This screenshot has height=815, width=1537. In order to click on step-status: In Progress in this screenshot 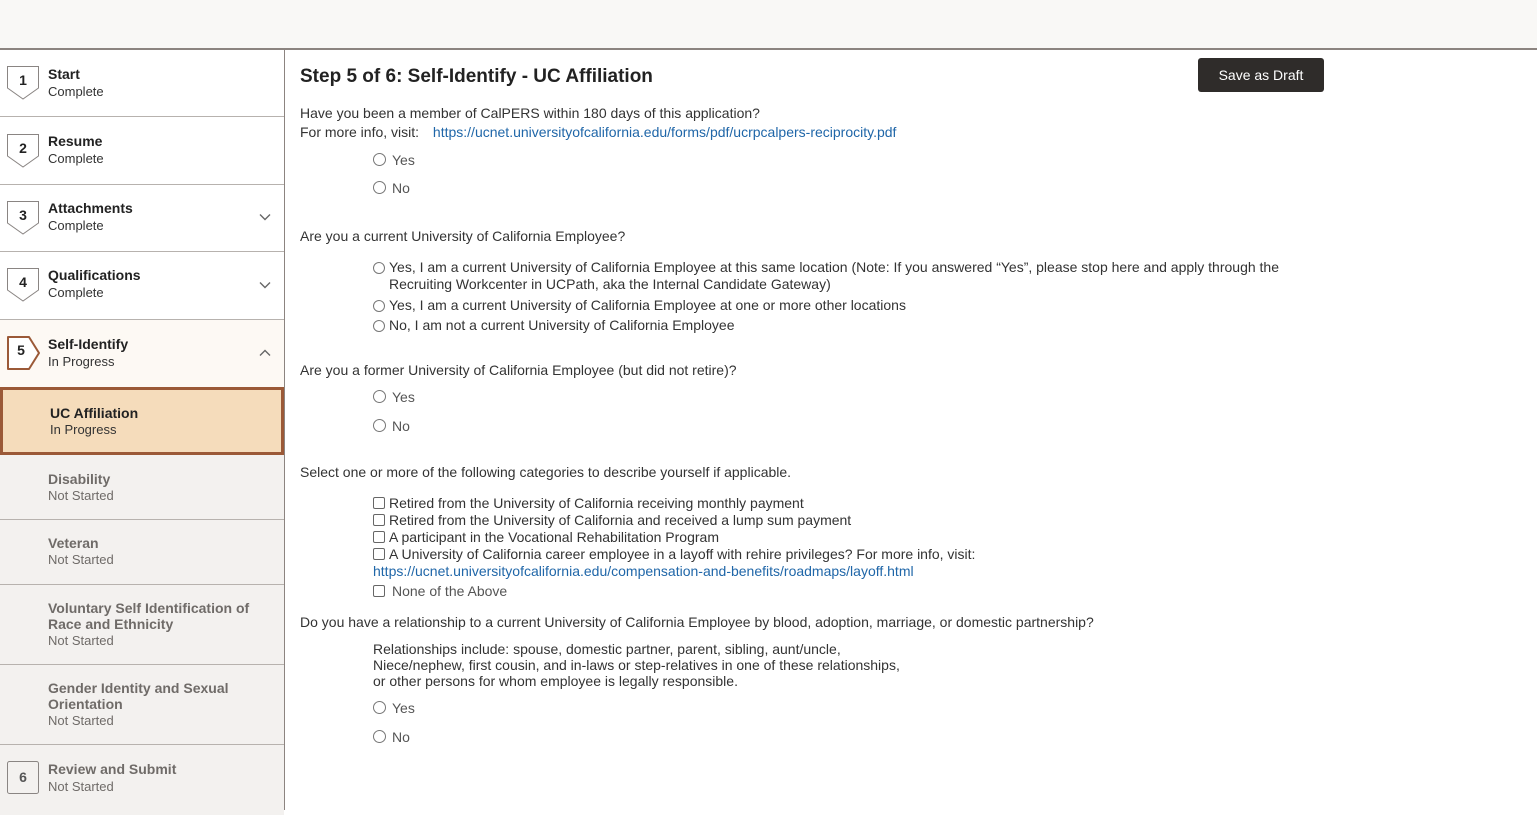, I will do `click(81, 361)`.